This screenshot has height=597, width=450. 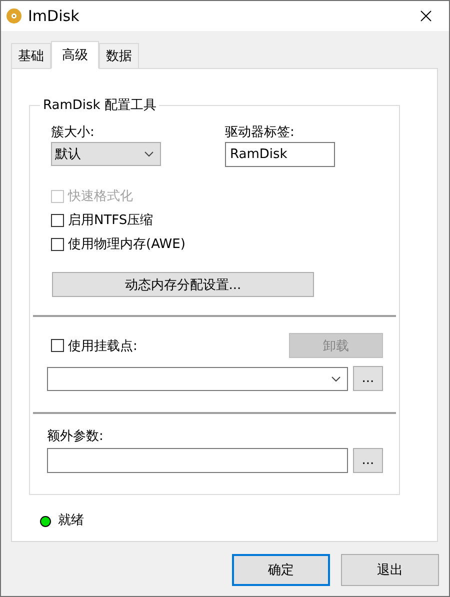 What do you see at coordinates (31, 55) in the screenshot?
I see `tab: 基础` at bounding box center [31, 55].